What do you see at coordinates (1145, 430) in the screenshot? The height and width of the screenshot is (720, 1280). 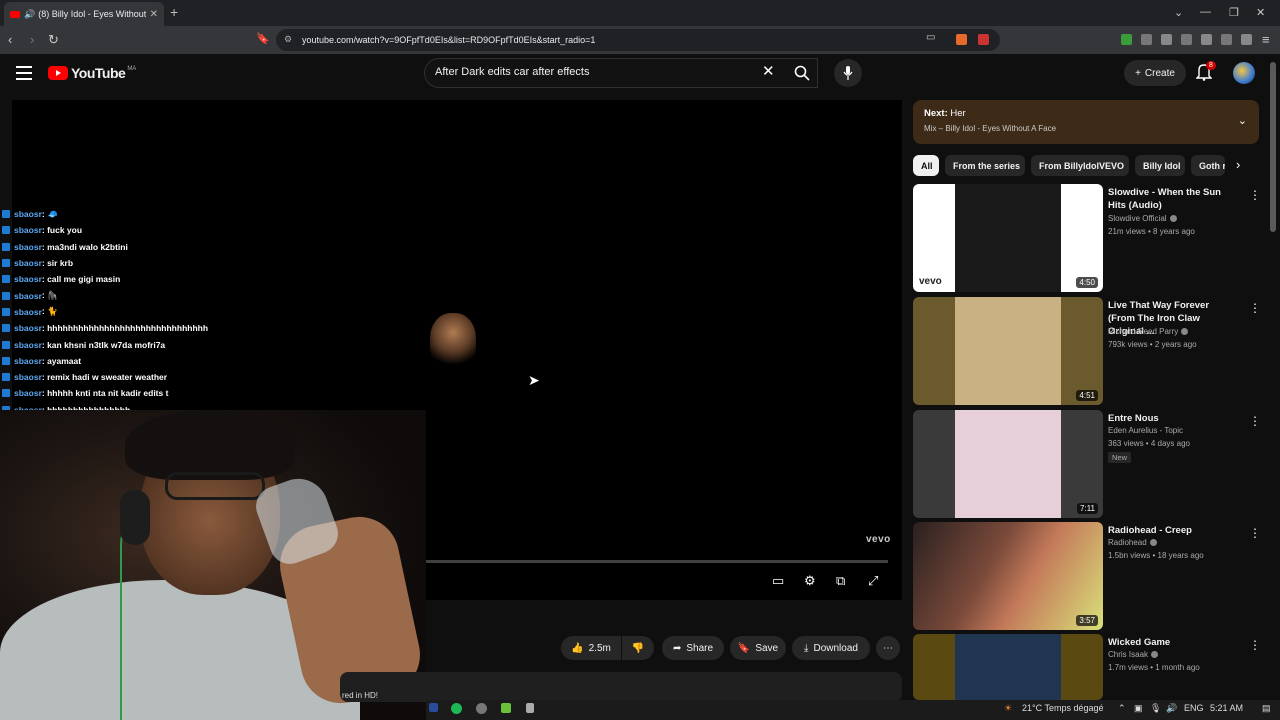 I see `channel-name: Eden Aurelius - Topic` at bounding box center [1145, 430].